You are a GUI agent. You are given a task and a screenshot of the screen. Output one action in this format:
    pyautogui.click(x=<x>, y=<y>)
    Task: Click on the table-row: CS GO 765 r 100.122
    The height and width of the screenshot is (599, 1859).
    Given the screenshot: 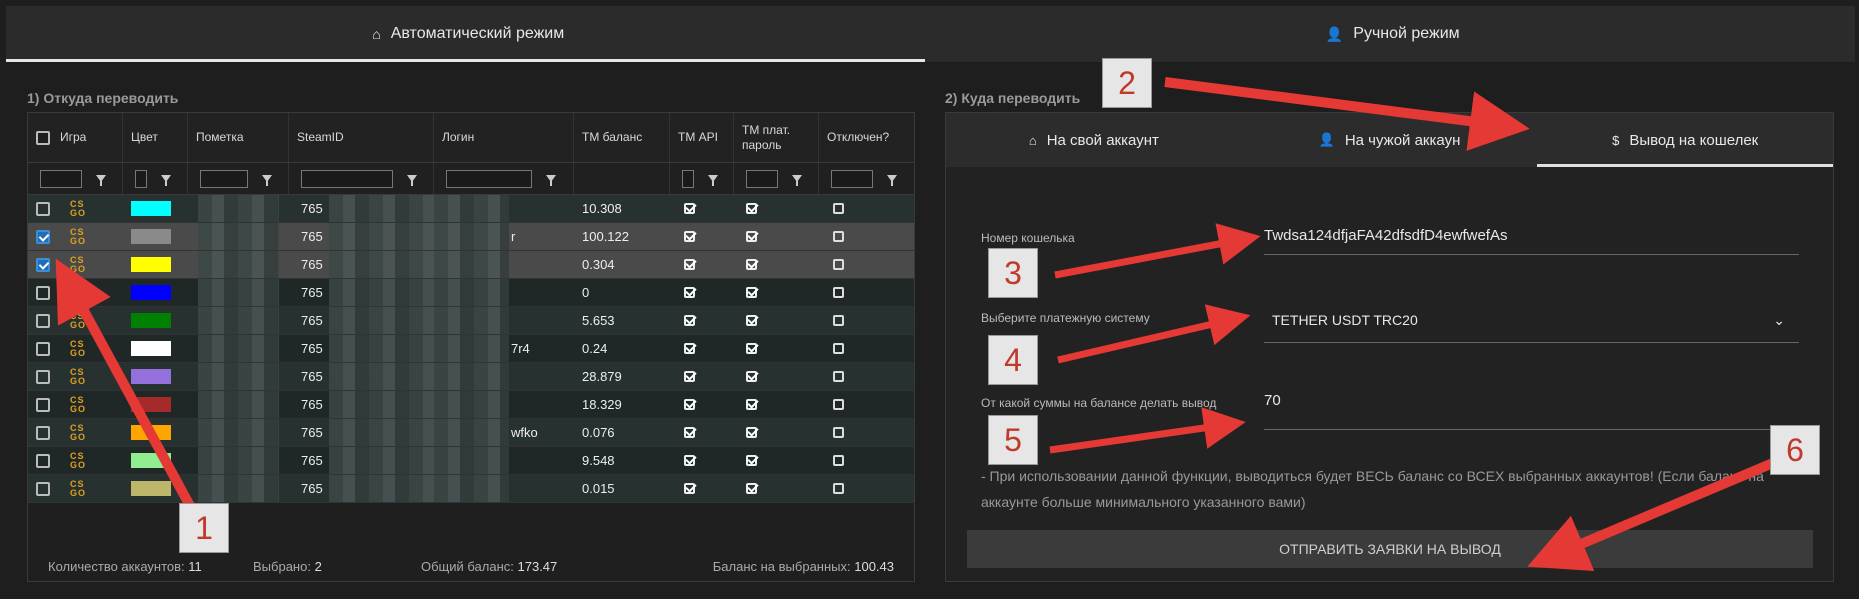 What is the action you would take?
    pyautogui.click(x=471, y=237)
    